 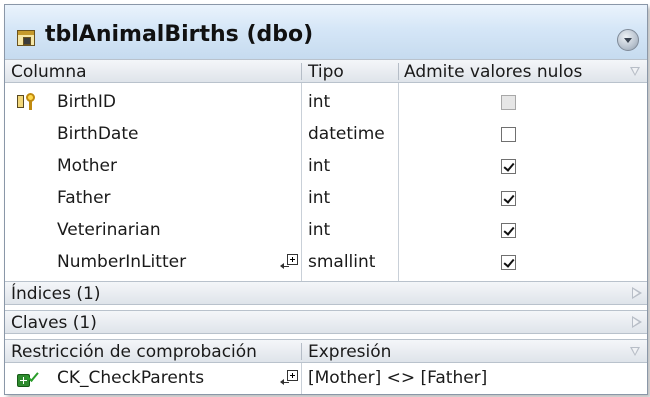 What do you see at coordinates (289, 379) in the screenshot?
I see `constraint-link-icon` at bounding box center [289, 379].